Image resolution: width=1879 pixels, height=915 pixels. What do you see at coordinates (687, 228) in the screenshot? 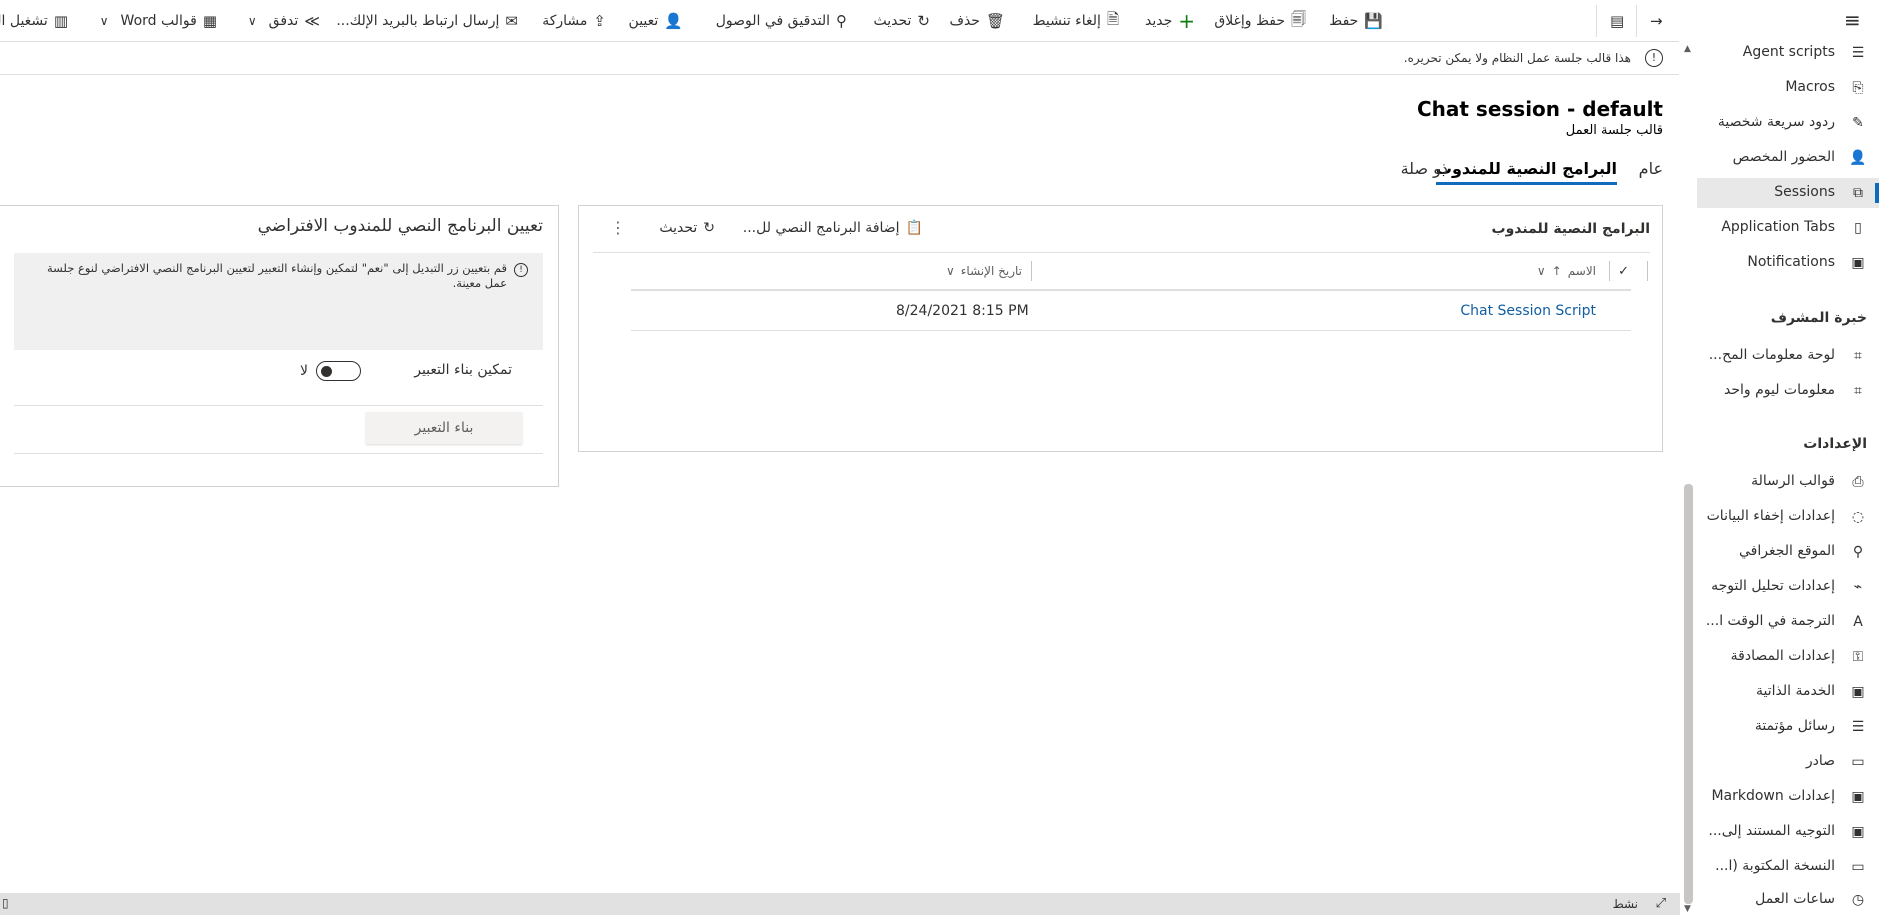
I see `subgrid-refresh-button: ↻ تحديث` at bounding box center [687, 228].